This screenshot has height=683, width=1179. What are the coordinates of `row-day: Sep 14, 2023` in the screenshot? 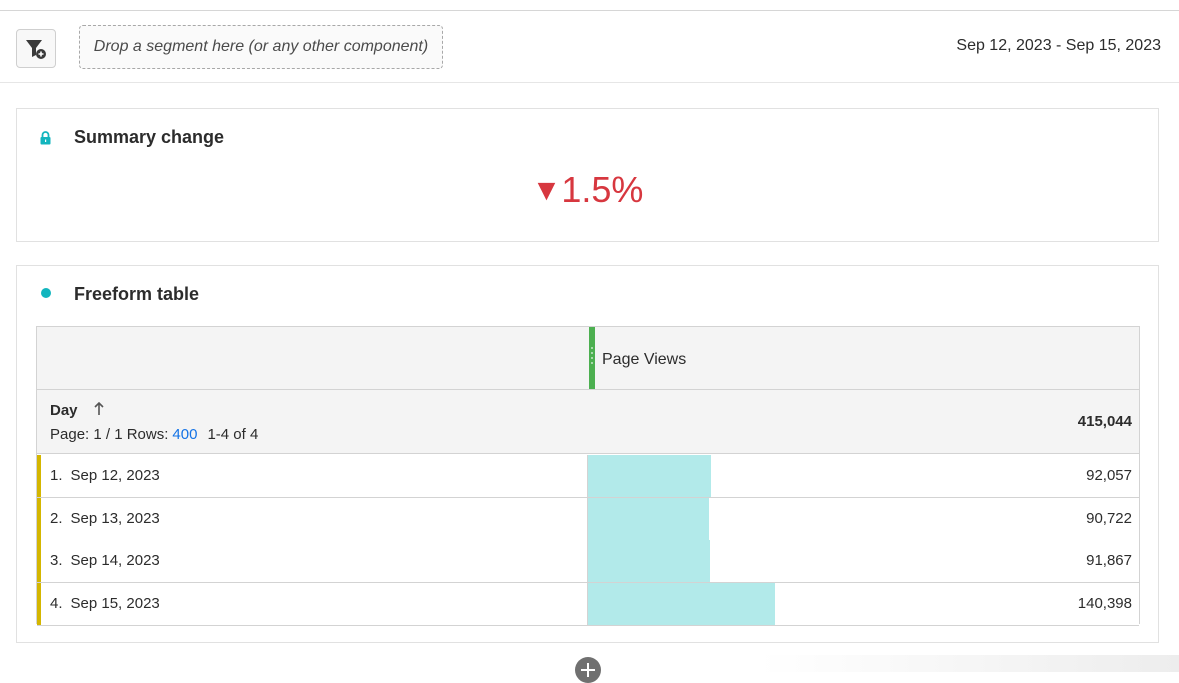 It's located at (115, 560).